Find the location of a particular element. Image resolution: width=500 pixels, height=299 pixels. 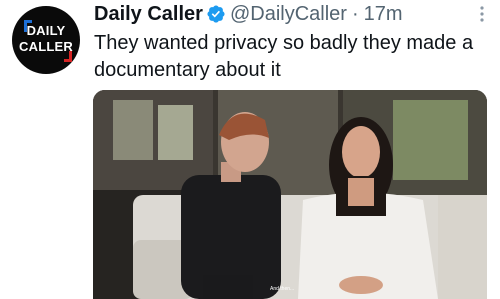

more-options-dots is located at coordinates (482, 14).